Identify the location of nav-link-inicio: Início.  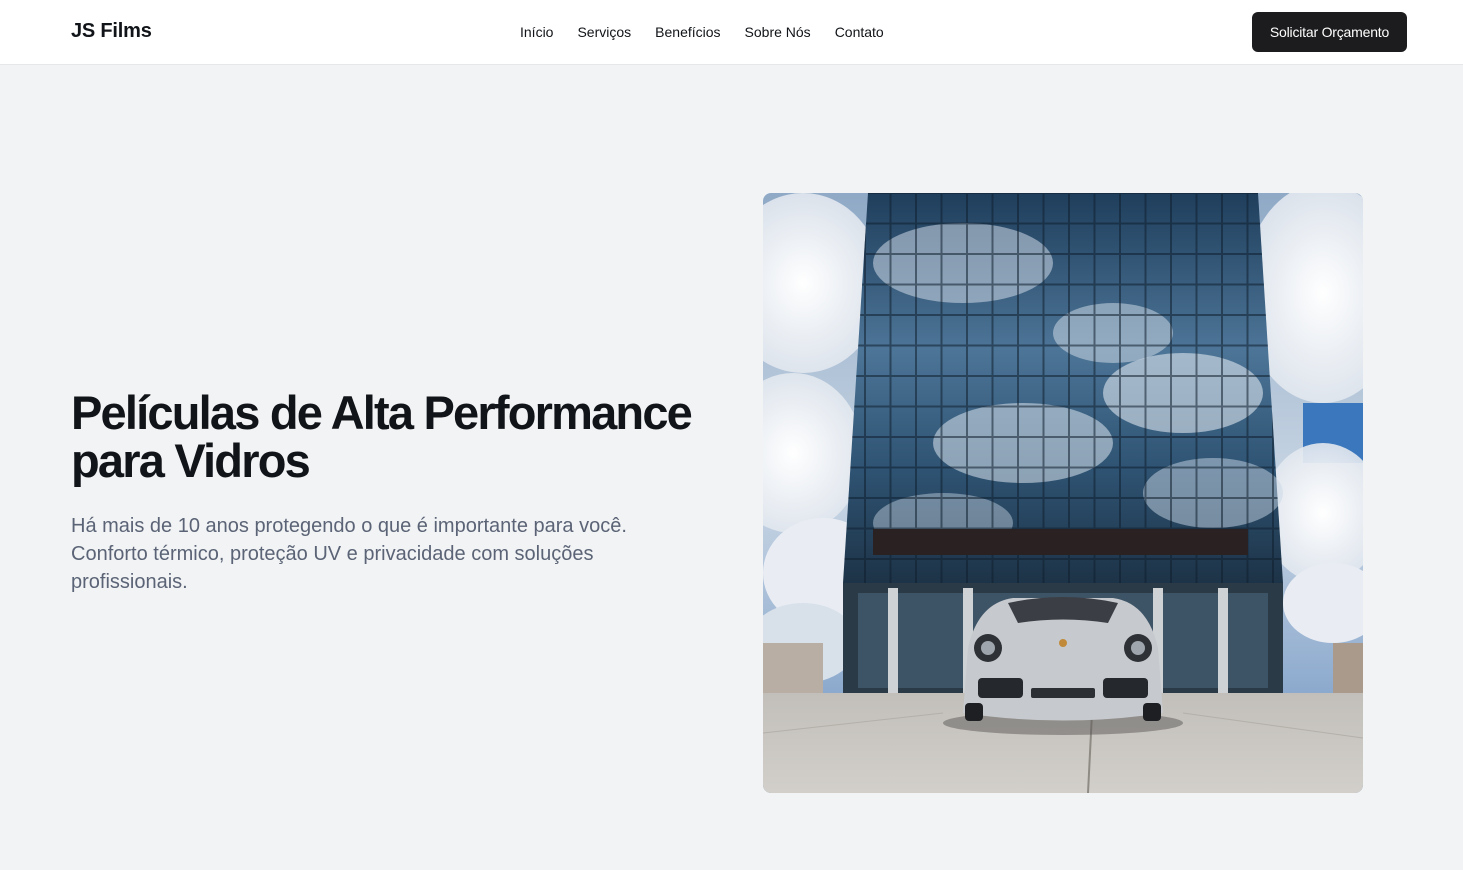
(536, 32).